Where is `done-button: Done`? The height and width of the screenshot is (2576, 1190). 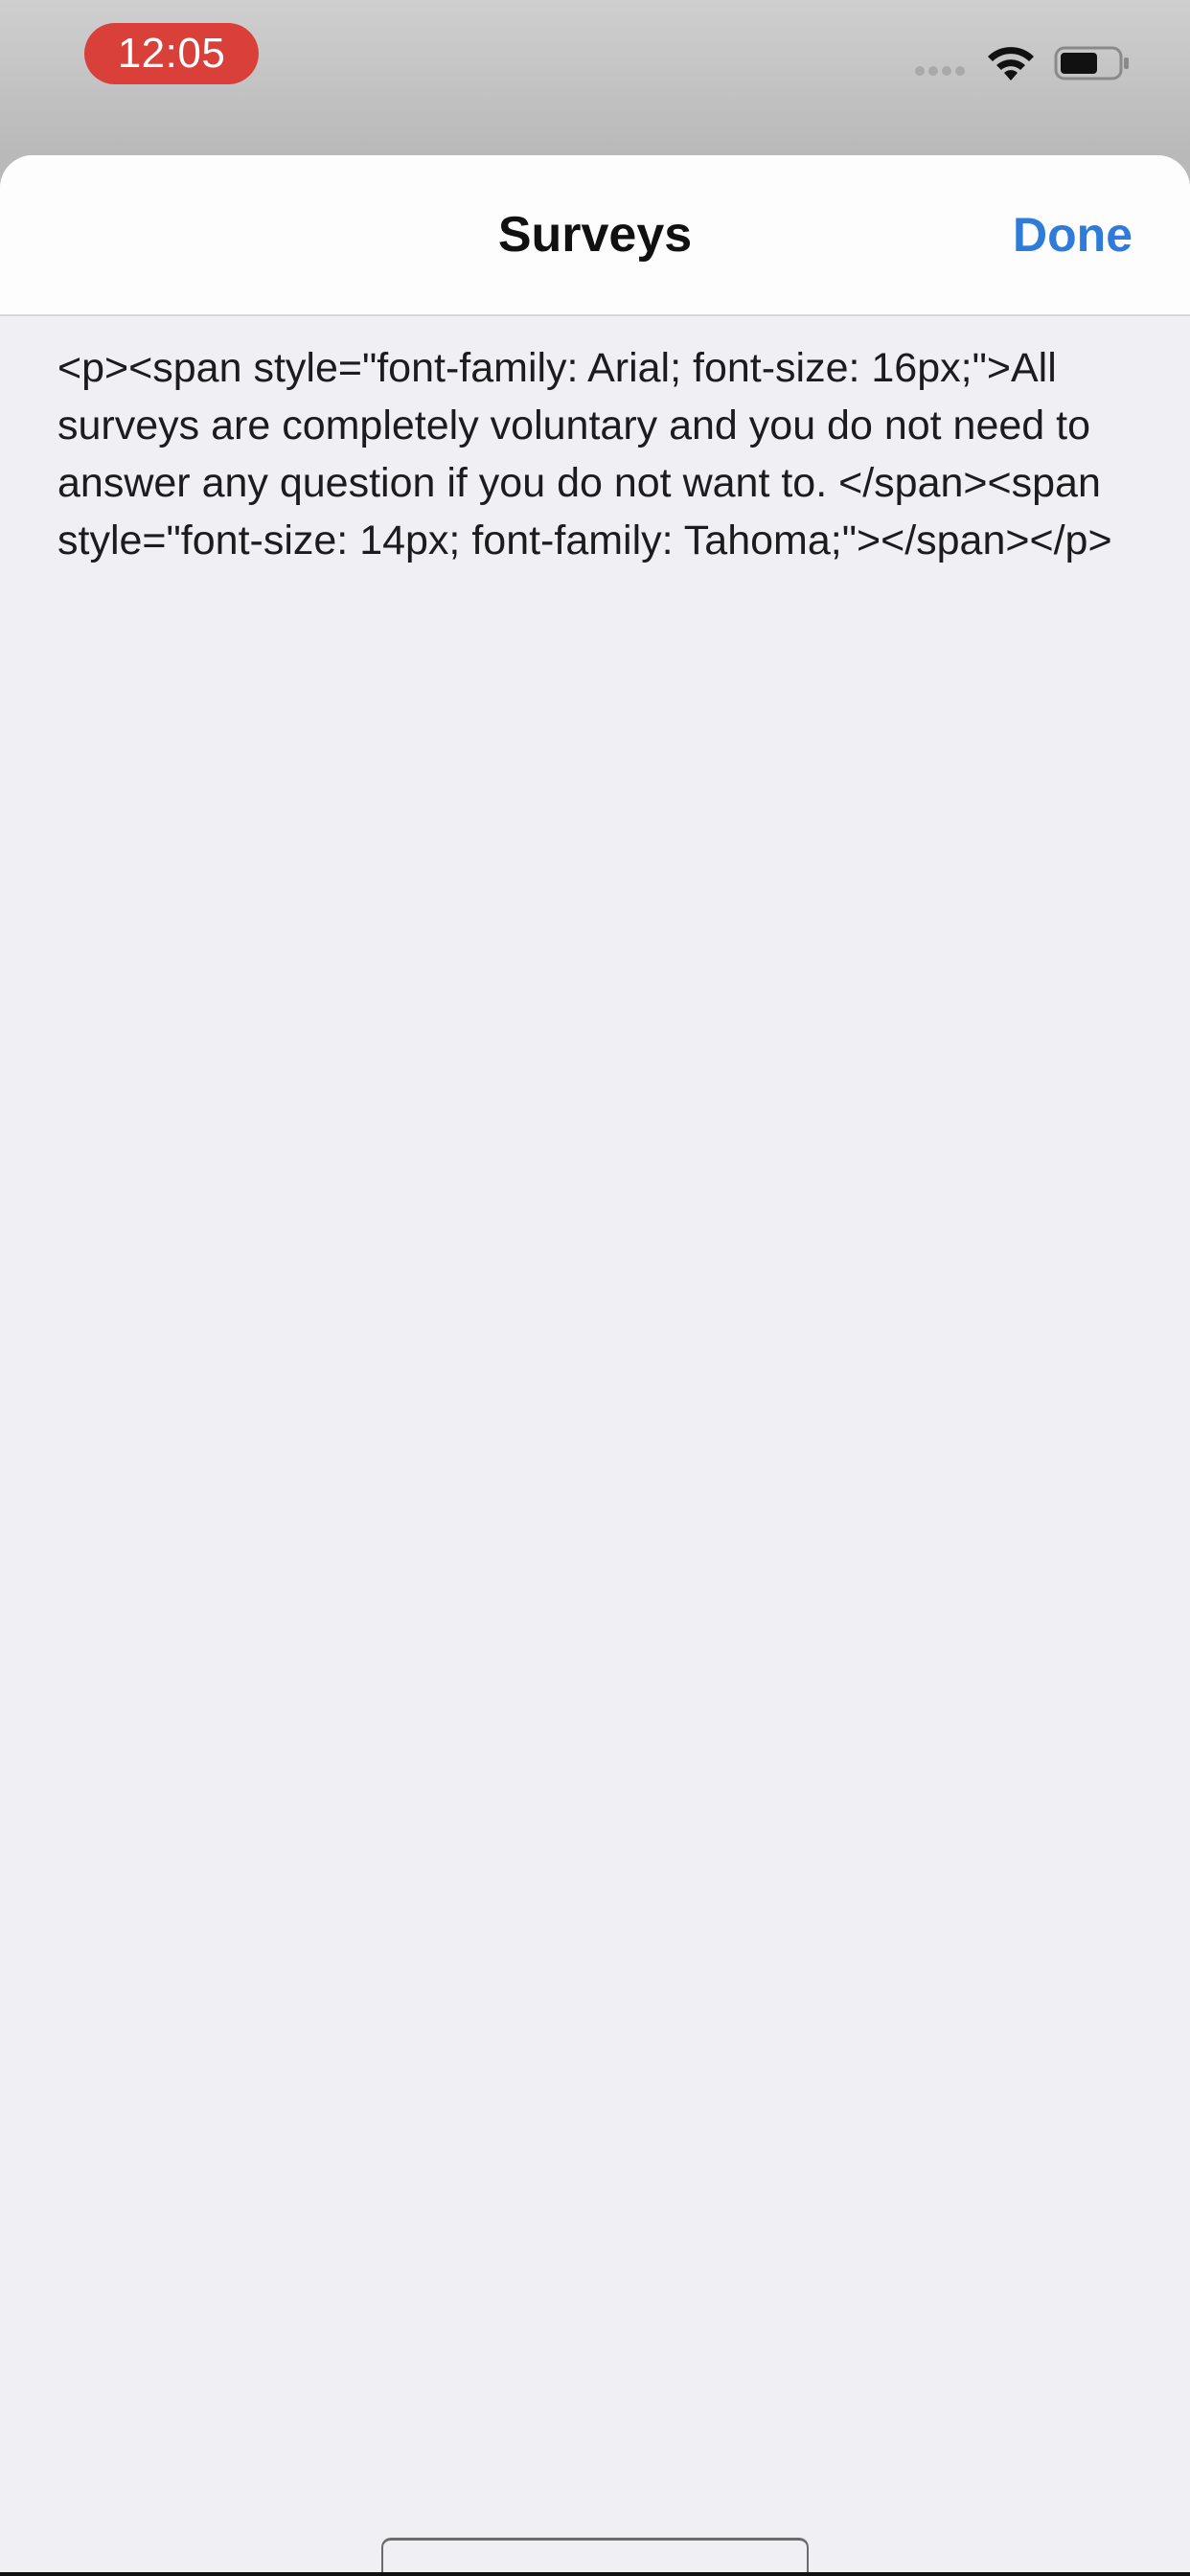
done-button: Done is located at coordinates (1073, 234).